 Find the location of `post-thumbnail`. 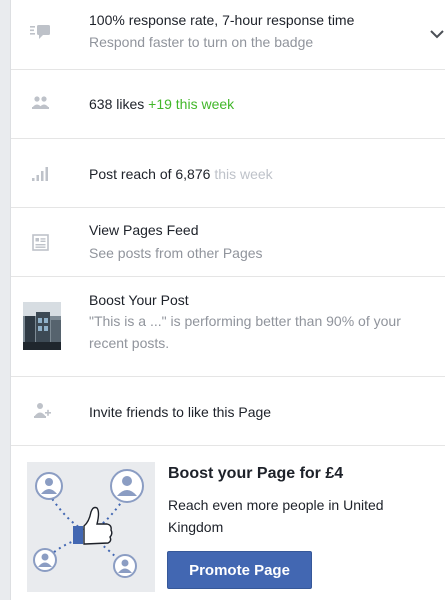

post-thumbnail is located at coordinates (42, 326).